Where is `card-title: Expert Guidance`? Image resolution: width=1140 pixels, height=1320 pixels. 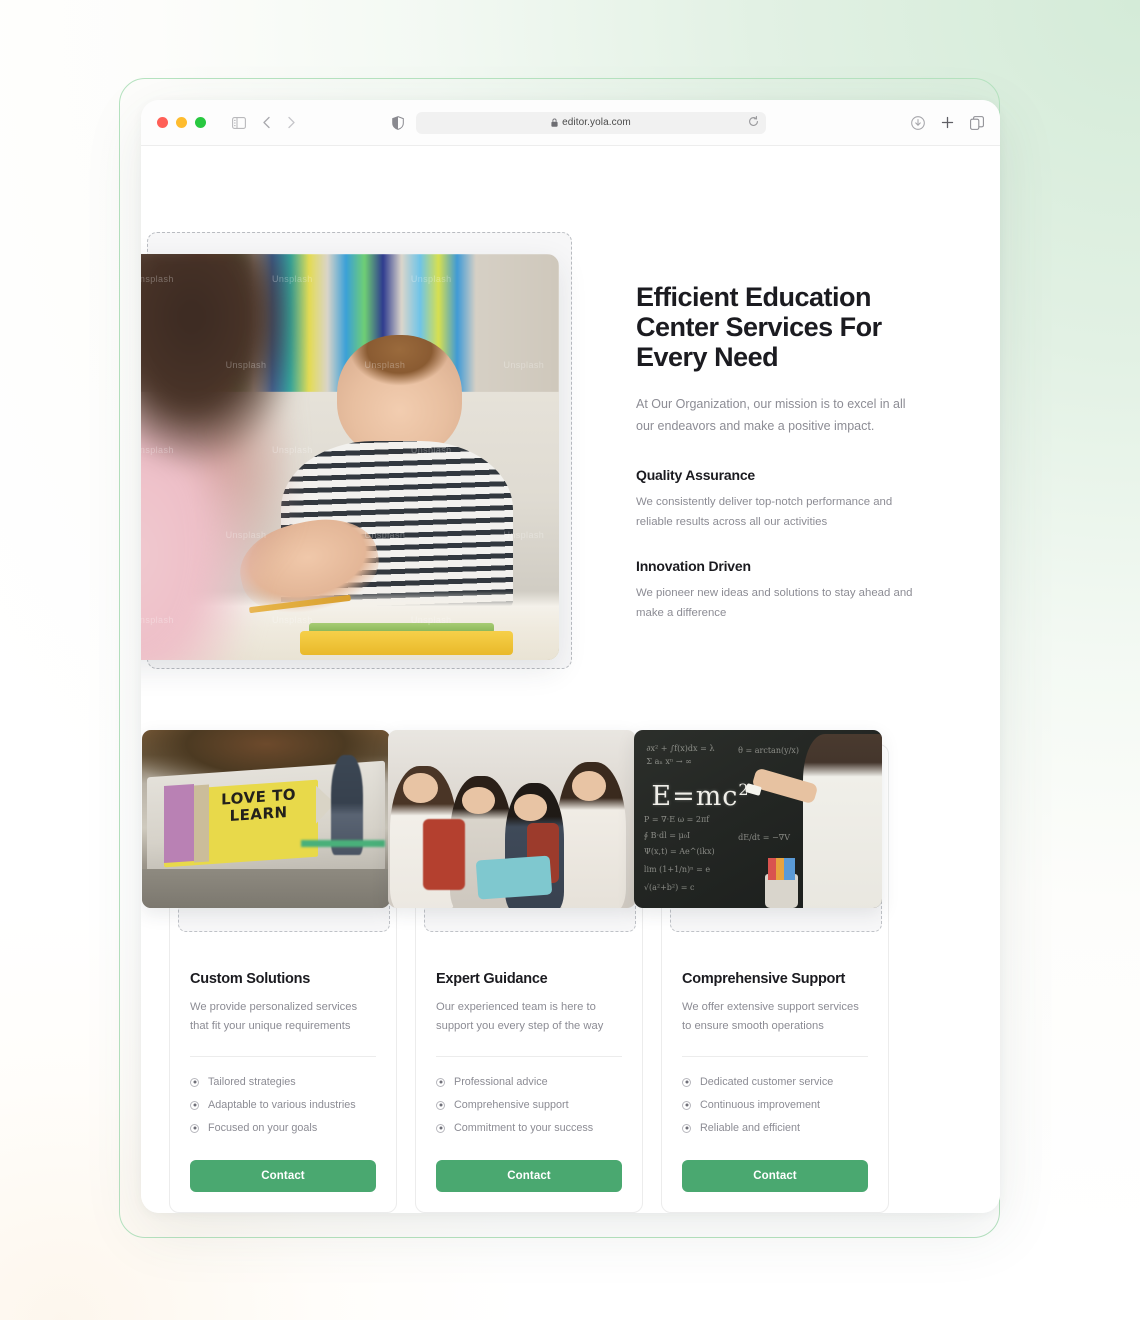 card-title: Expert Guidance is located at coordinates (492, 979).